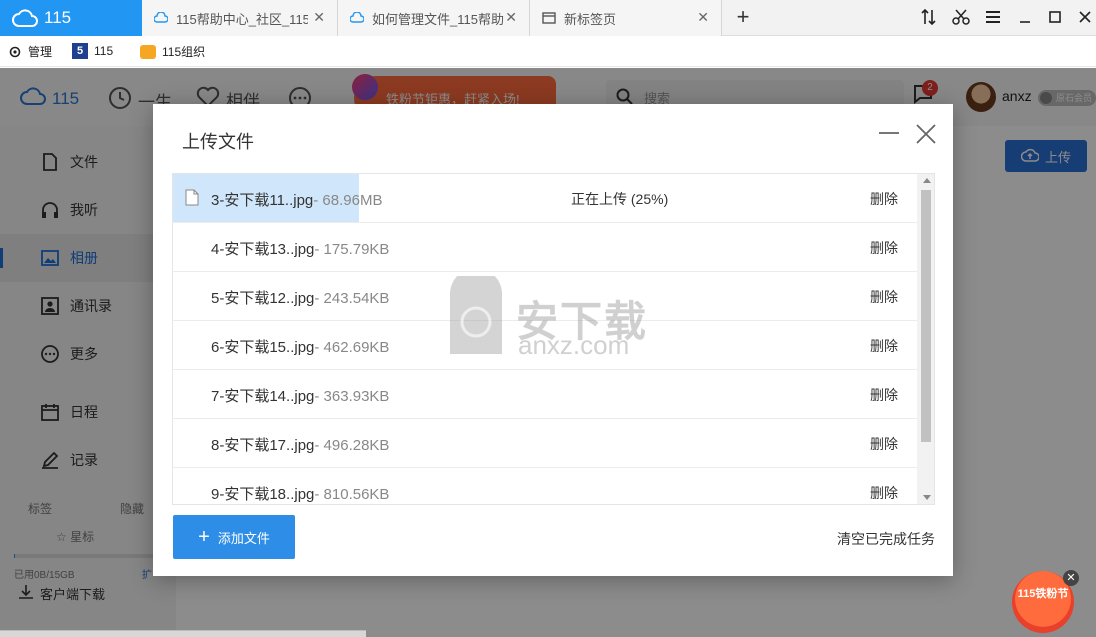  Describe the element at coordinates (545, 394) in the screenshot. I see `file-row: 7-安下载14..jpg- 363.93KB 删除` at that location.